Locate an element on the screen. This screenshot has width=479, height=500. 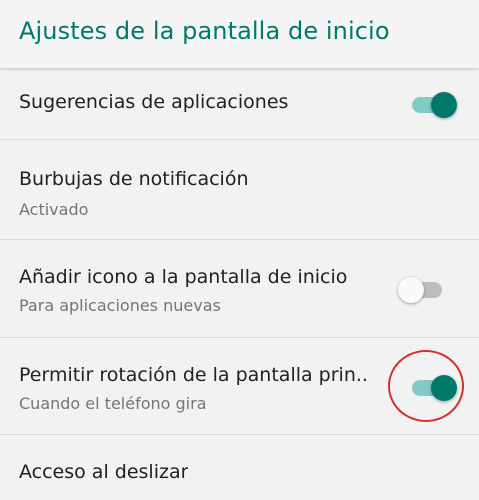
app-suggestions-toggle is located at coordinates (434, 104).